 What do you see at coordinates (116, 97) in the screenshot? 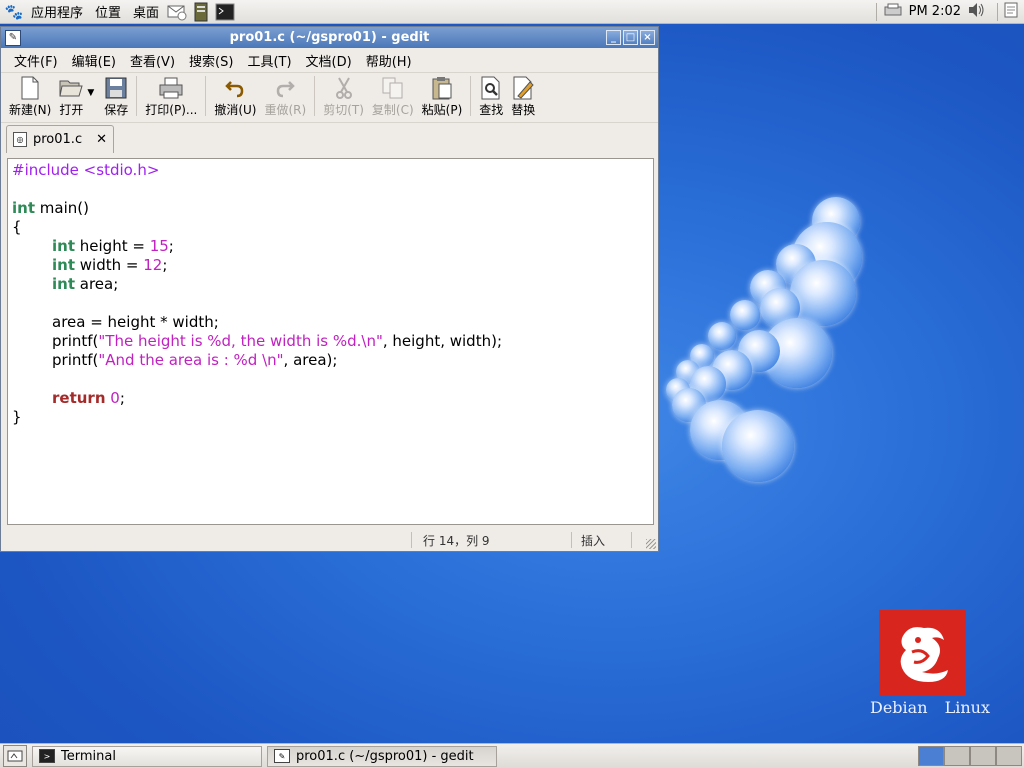
I see `save-button: 保存` at bounding box center [116, 97].